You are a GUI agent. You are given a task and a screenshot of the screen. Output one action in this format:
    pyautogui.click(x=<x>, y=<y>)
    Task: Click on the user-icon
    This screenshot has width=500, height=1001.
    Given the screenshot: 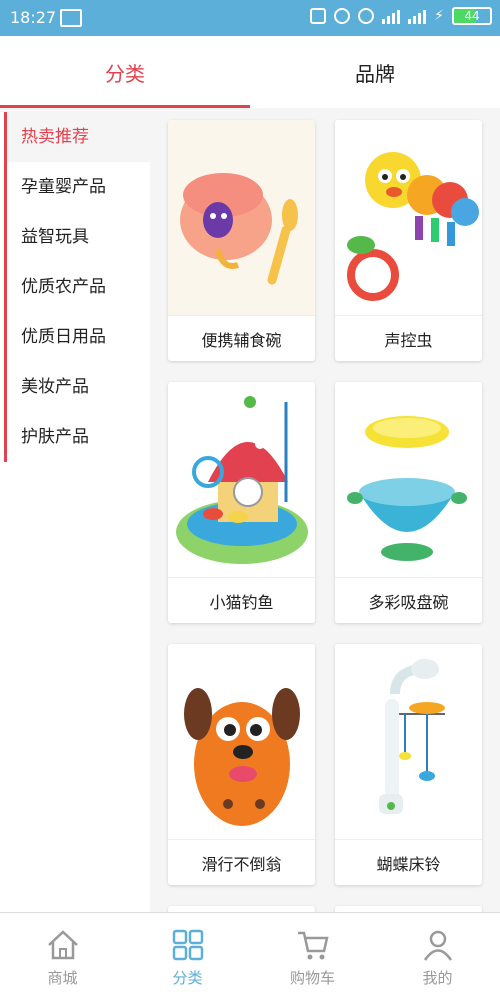 What is the action you would take?
    pyautogui.click(x=437, y=945)
    